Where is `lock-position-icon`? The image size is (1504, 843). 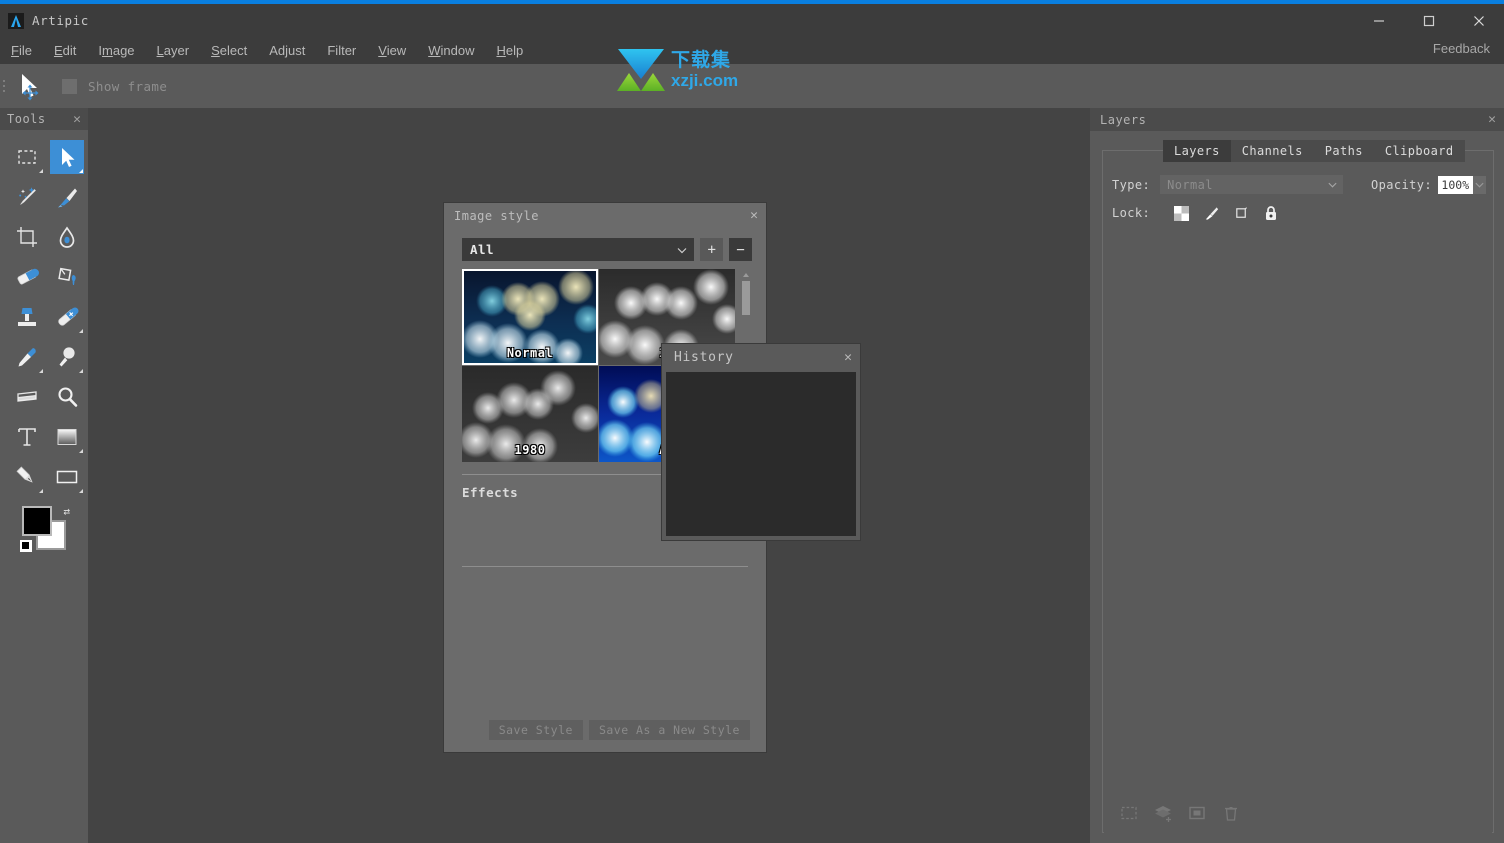
lock-position-icon is located at coordinates (1241, 213).